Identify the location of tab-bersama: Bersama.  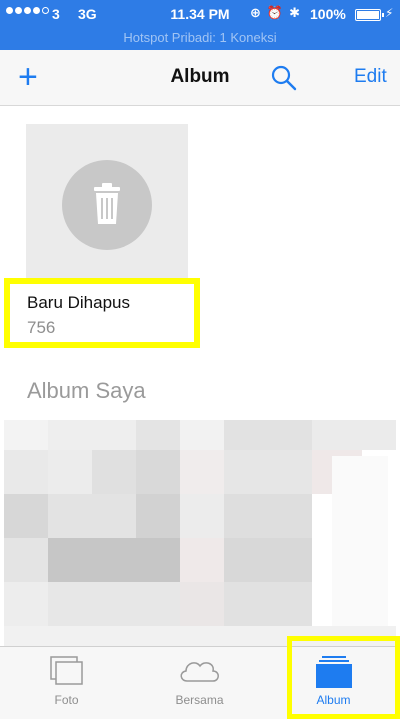
(199, 683).